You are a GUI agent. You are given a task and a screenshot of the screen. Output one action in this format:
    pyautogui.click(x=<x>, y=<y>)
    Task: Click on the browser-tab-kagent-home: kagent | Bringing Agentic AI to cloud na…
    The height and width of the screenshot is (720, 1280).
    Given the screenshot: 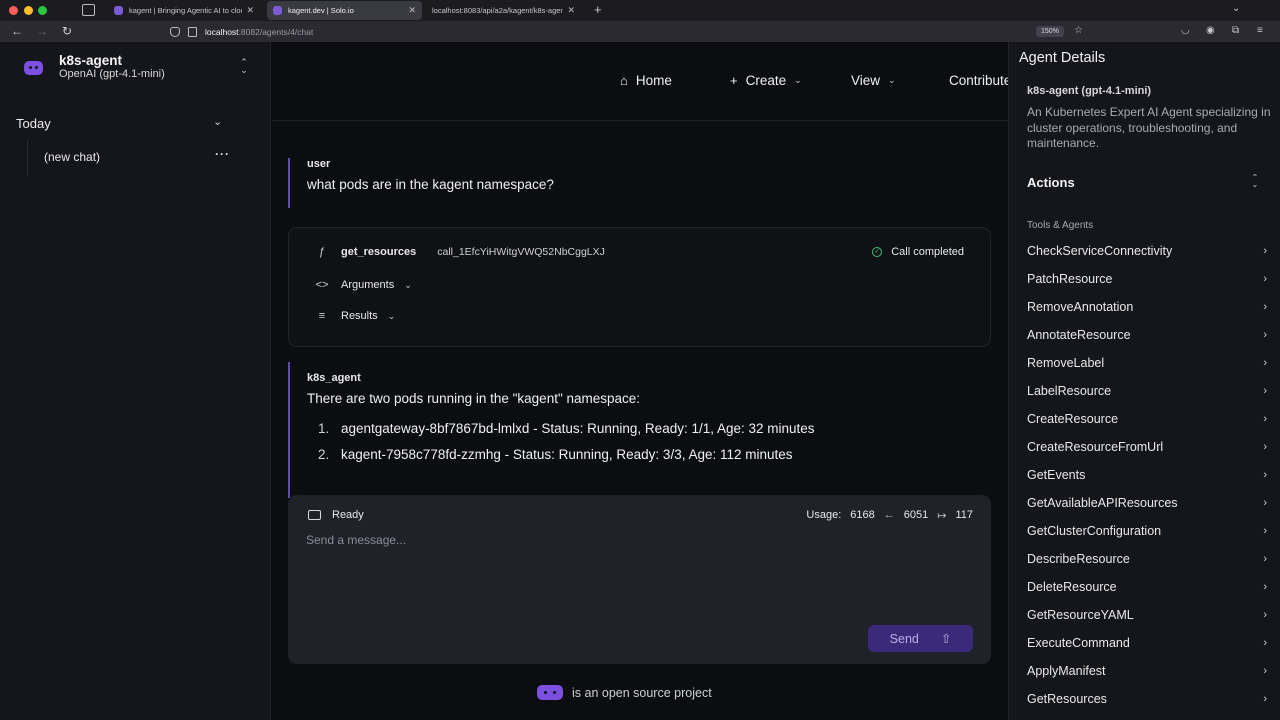 What is the action you would take?
    pyautogui.click(x=184, y=10)
    